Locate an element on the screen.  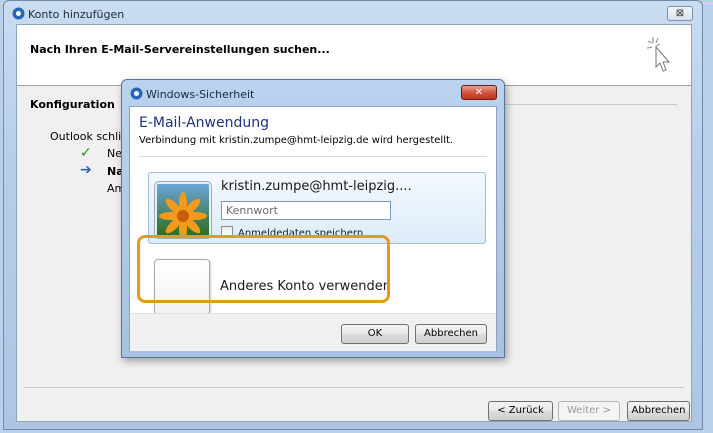
ok-button: OK is located at coordinates (375, 334).